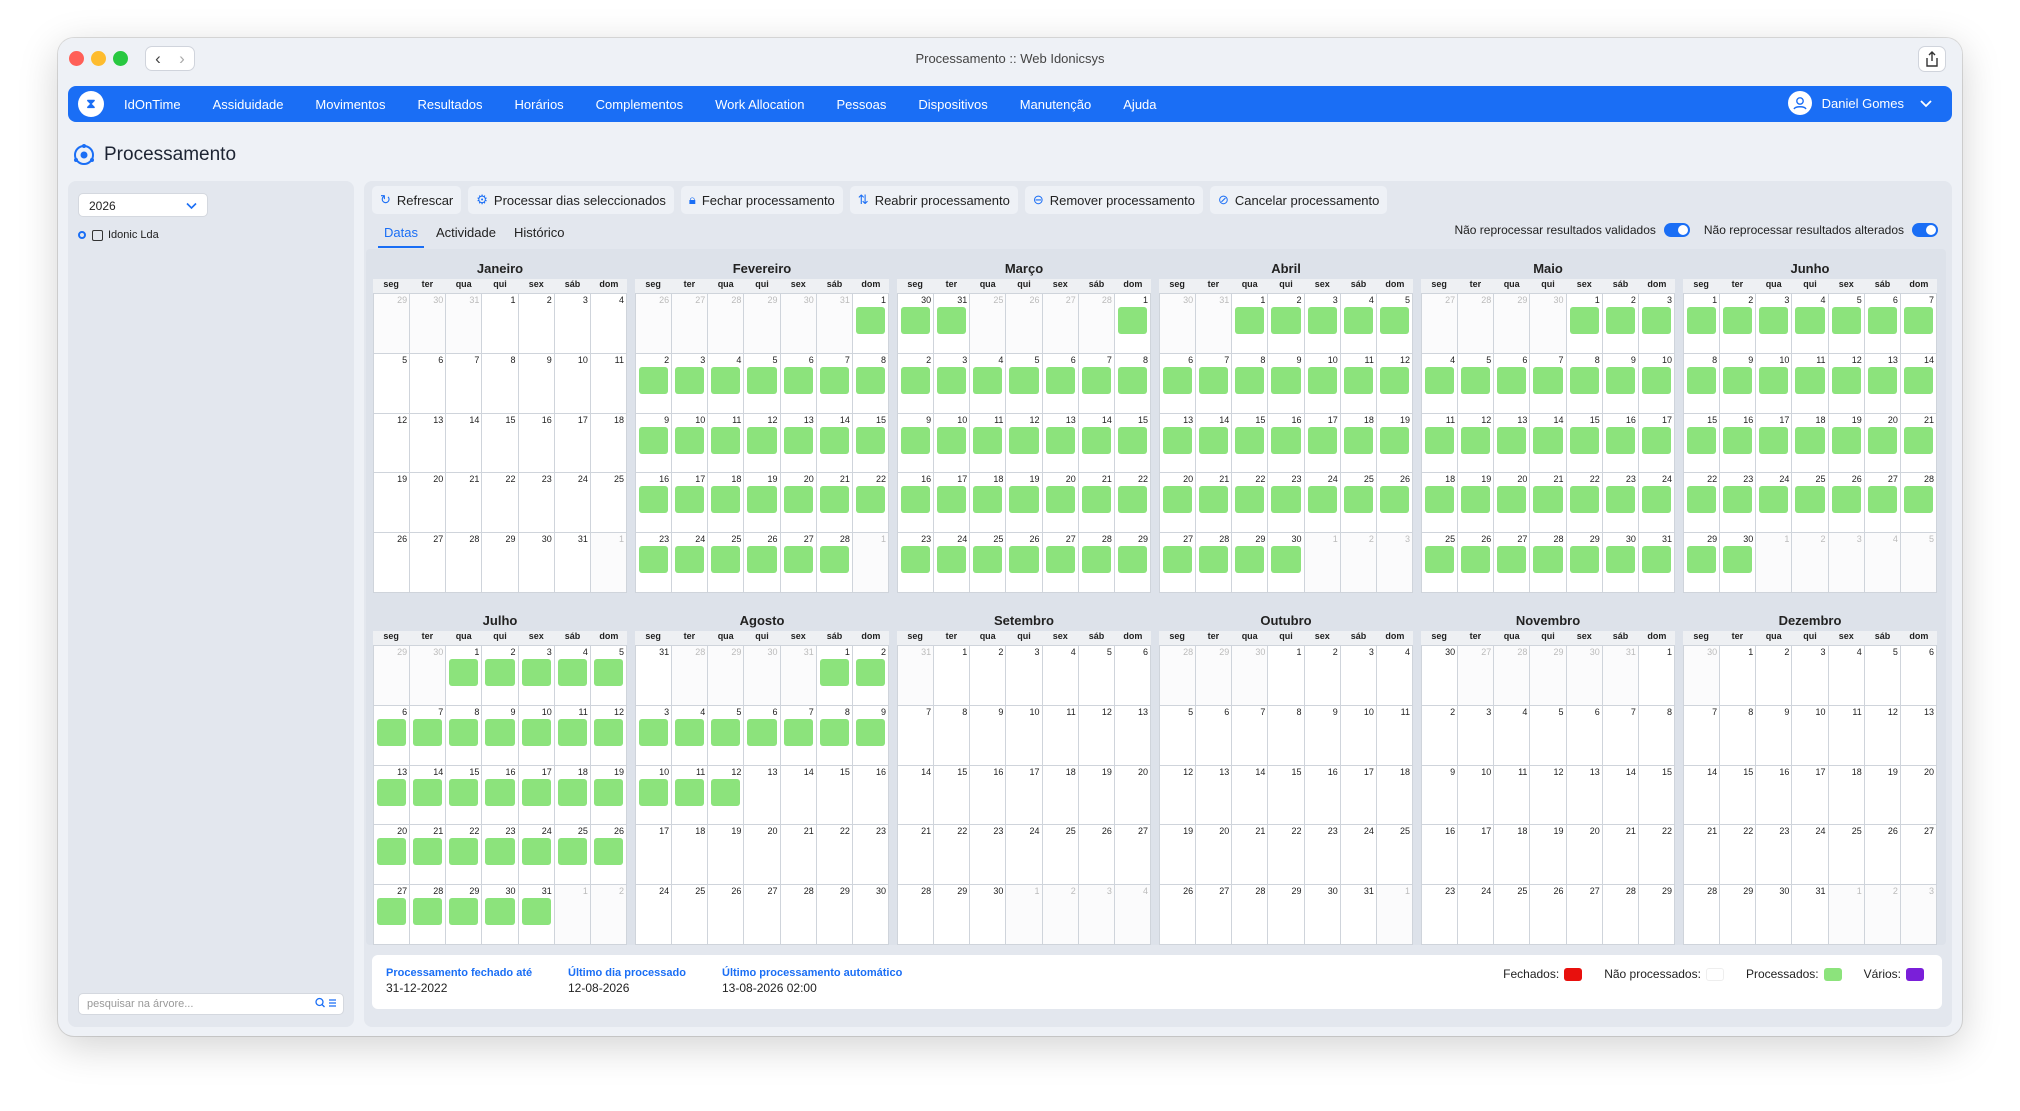 The image size is (2020, 1111). I want to click on calendar-day: 6, so click(1512, 383).